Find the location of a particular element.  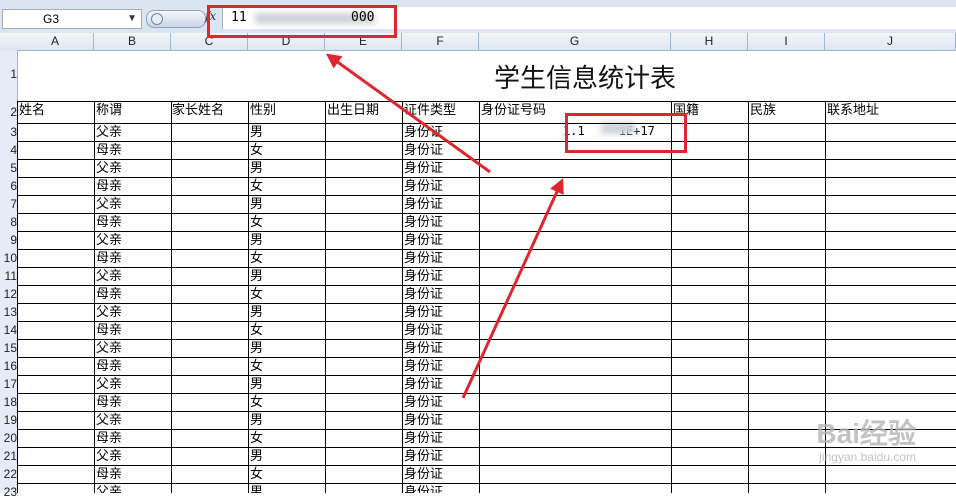

header-birth-date: 出生日期 is located at coordinates (353, 110).